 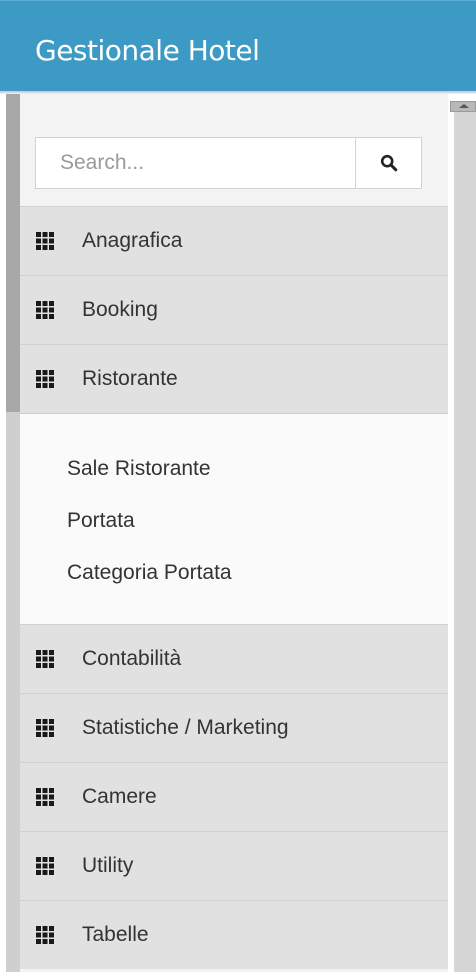 I want to click on sidebar-item-label: Utility, so click(x=108, y=865).